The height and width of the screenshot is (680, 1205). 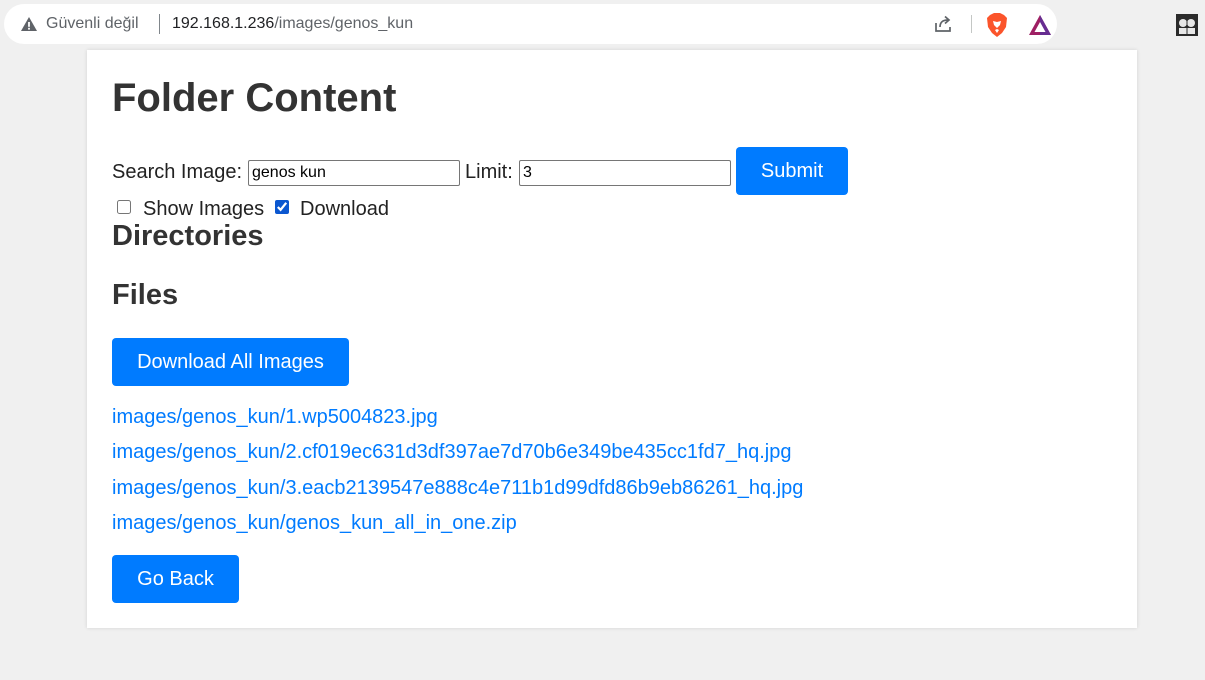 I want to click on limit-input, so click(x=625, y=173).